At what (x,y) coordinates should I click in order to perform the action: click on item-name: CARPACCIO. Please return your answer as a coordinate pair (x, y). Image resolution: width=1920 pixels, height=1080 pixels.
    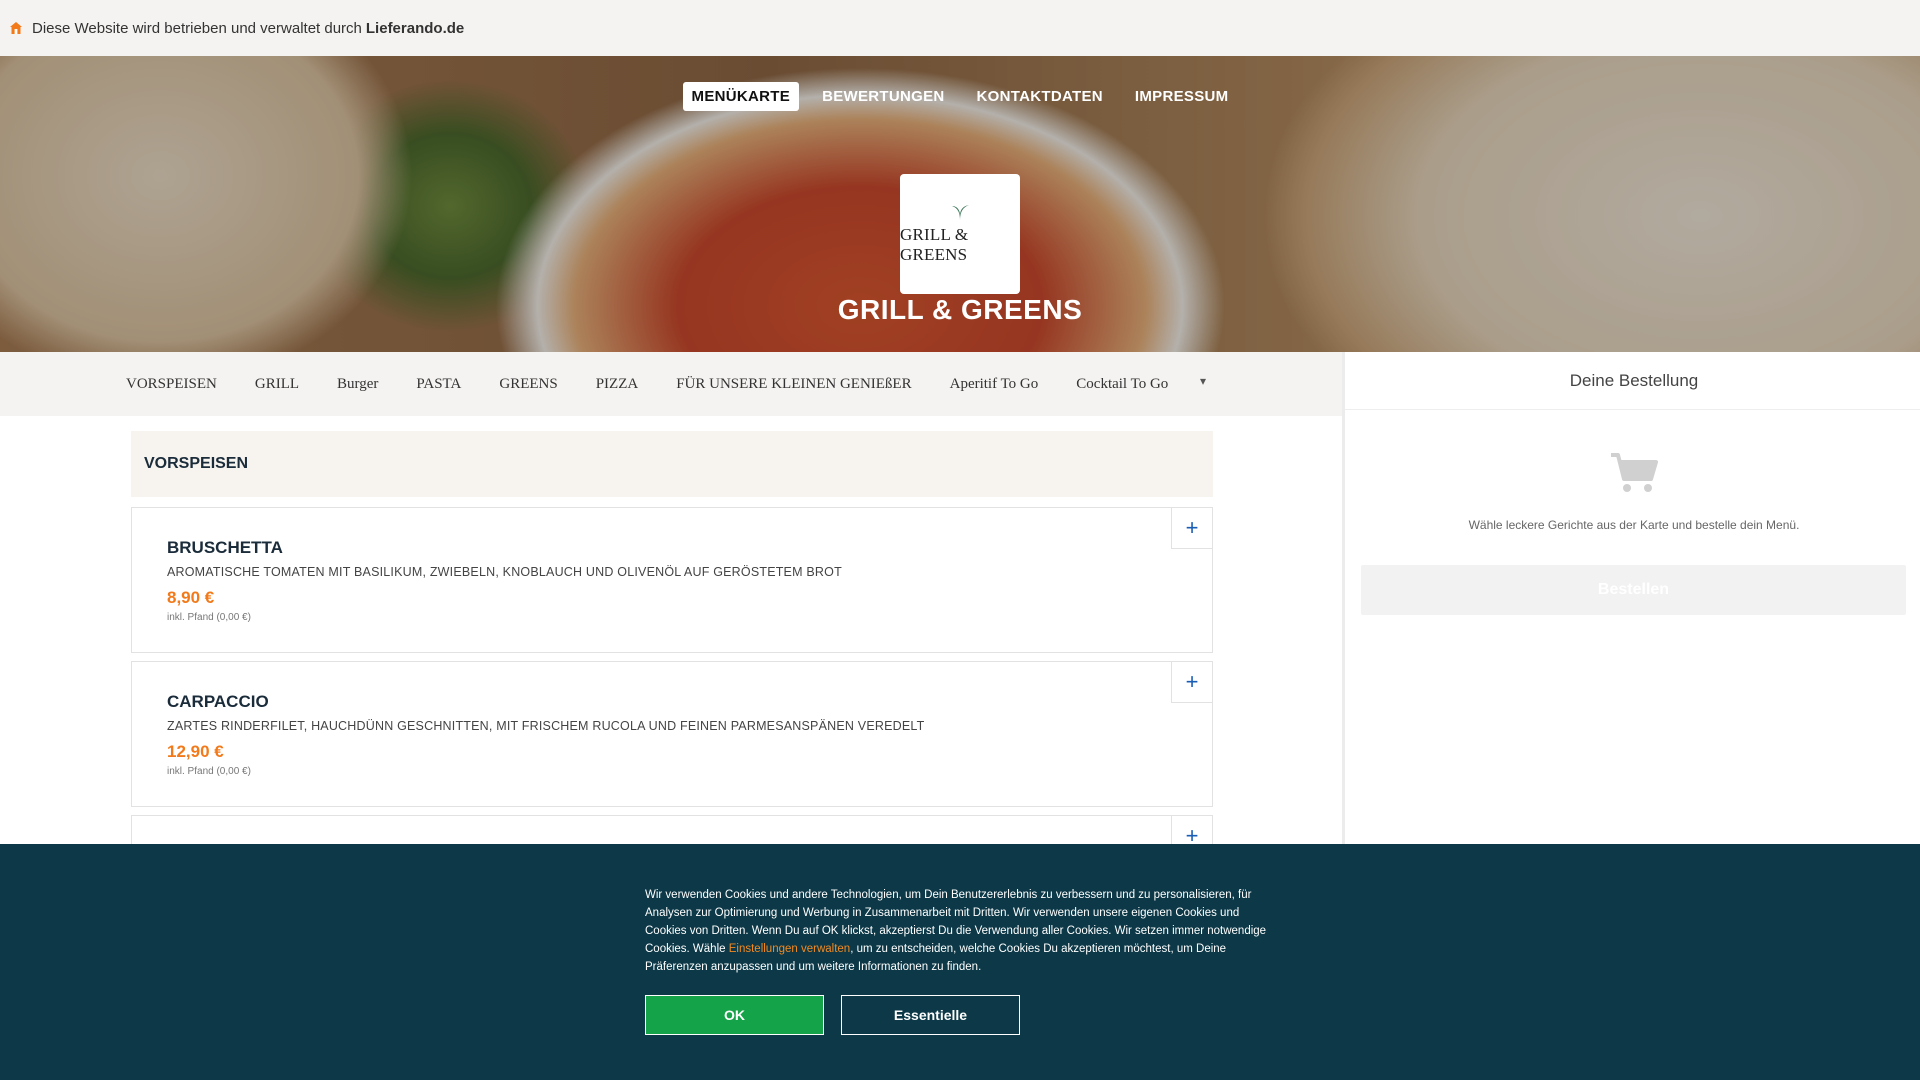
    Looking at the image, I should click on (218, 701).